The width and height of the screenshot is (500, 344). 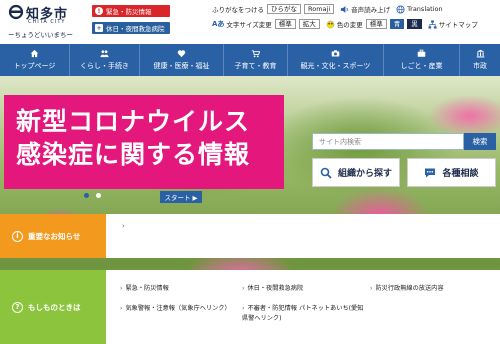 I want to click on logo-tagline: ーちょうどいいまちー, so click(x=40, y=35).